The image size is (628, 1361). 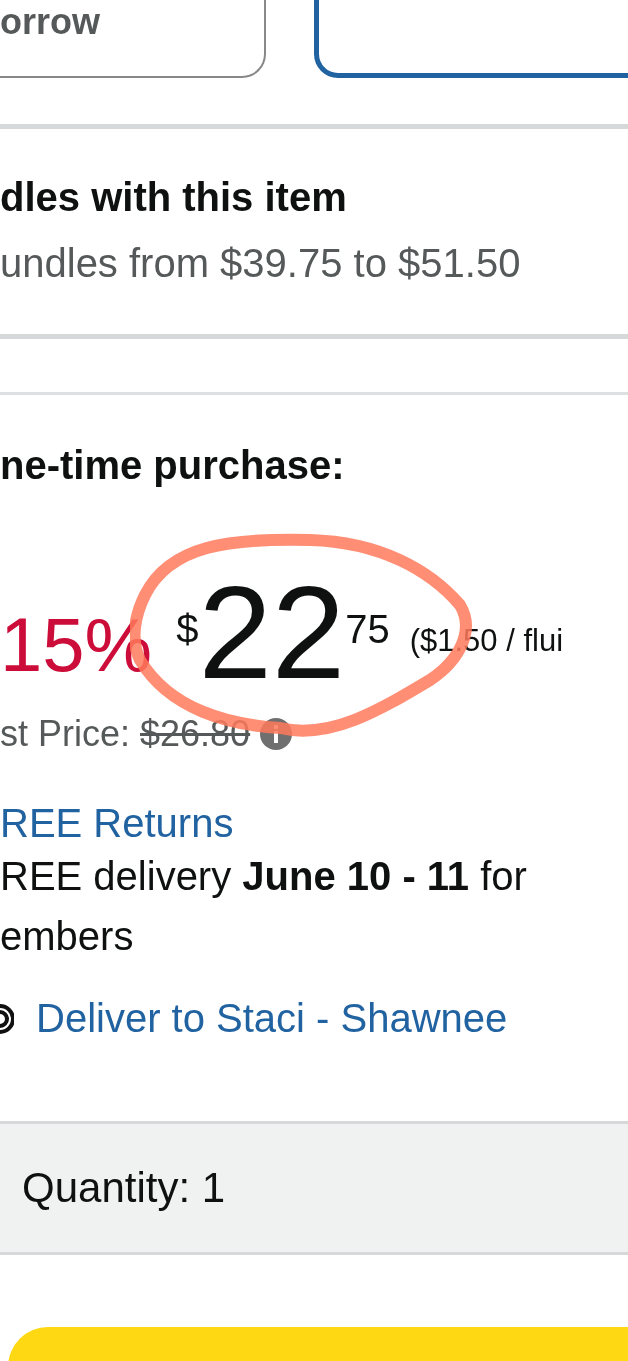 What do you see at coordinates (261, 263) in the screenshot?
I see `bundle-price-range: undles from $39.75 to $51.50` at bounding box center [261, 263].